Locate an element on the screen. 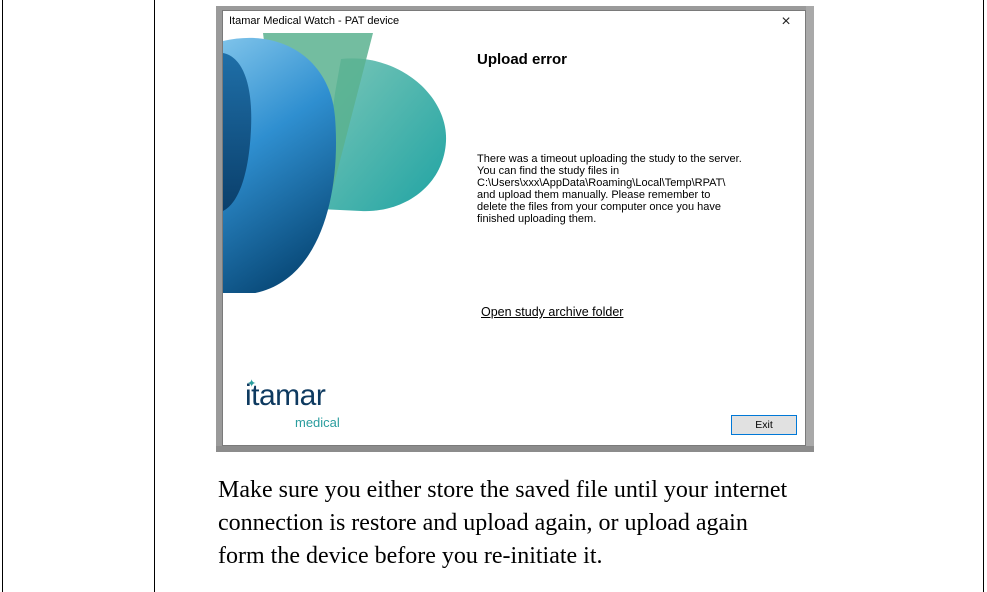 This screenshot has width=987, height=592. message-line: You can find the study files in is located at coordinates (548, 171).